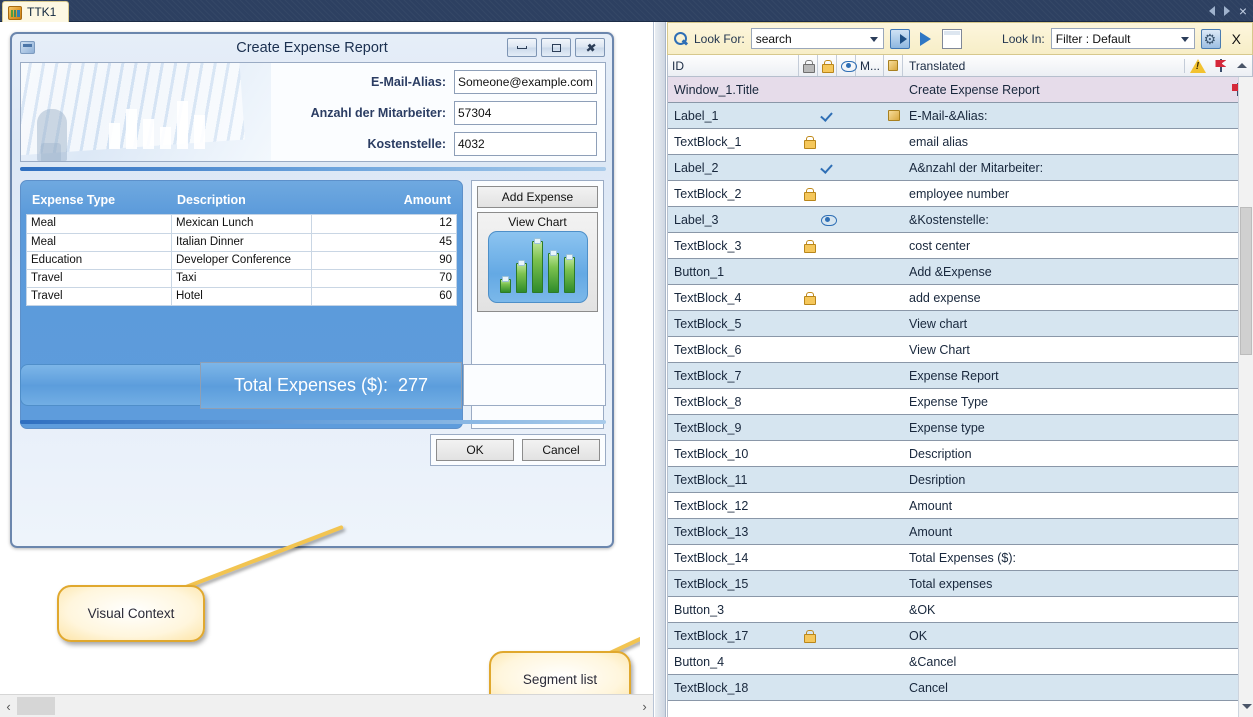 Image resolution: width=1253 pixels, height=717 pixels. I want to click on segment-row: TextBlock_10 Description, so click(960, 454).